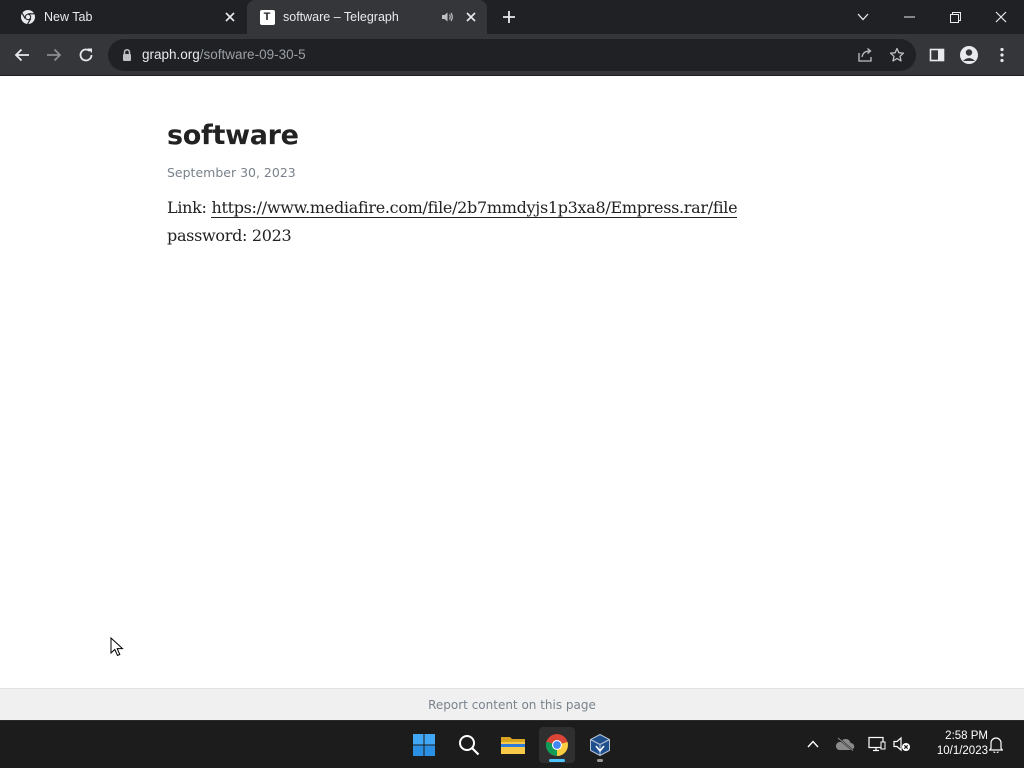 Image resolution: width=1024 pixels, height=768 pixels. I want to click on minimize-icon, so click(909, 17).